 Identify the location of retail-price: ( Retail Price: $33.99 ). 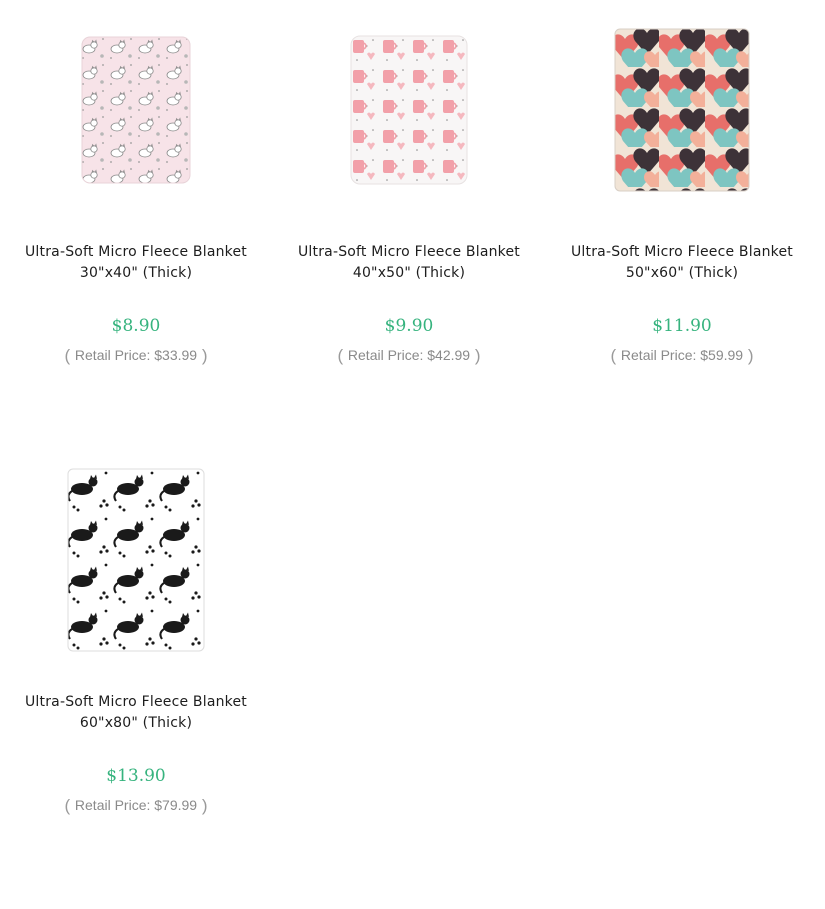
(136, 355).